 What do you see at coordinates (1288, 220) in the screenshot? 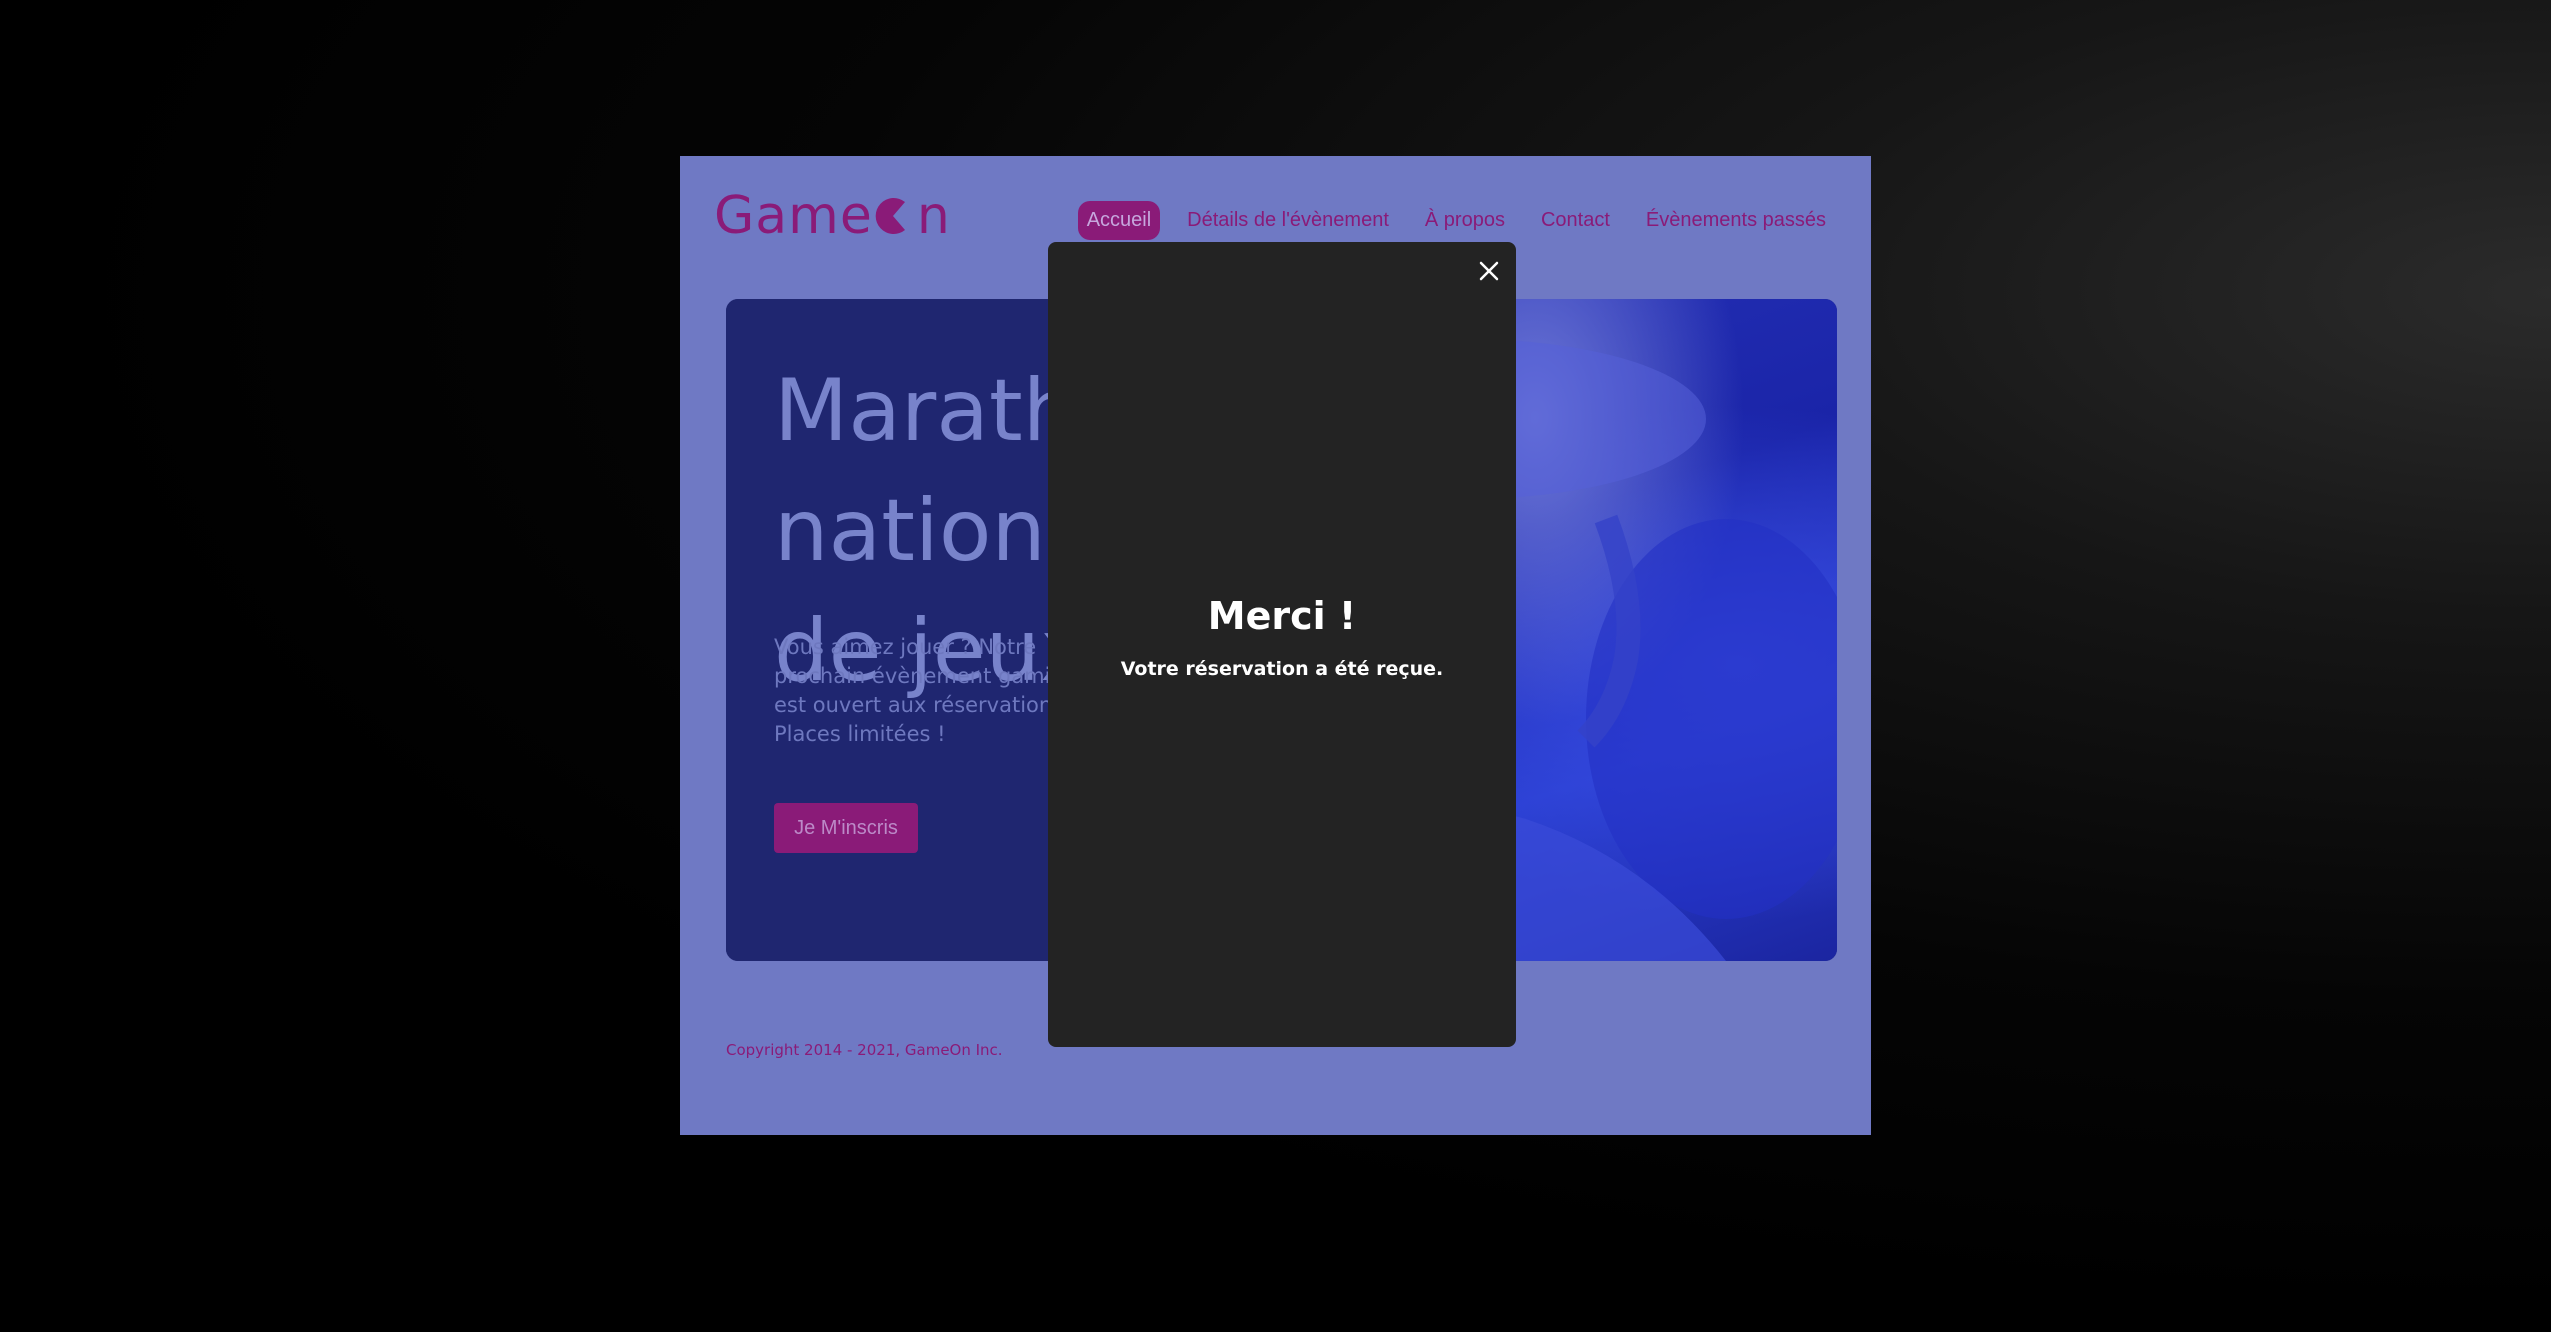
I see `nav-item-details: Détails de l'évènement` at bounding box center [1288, 220].